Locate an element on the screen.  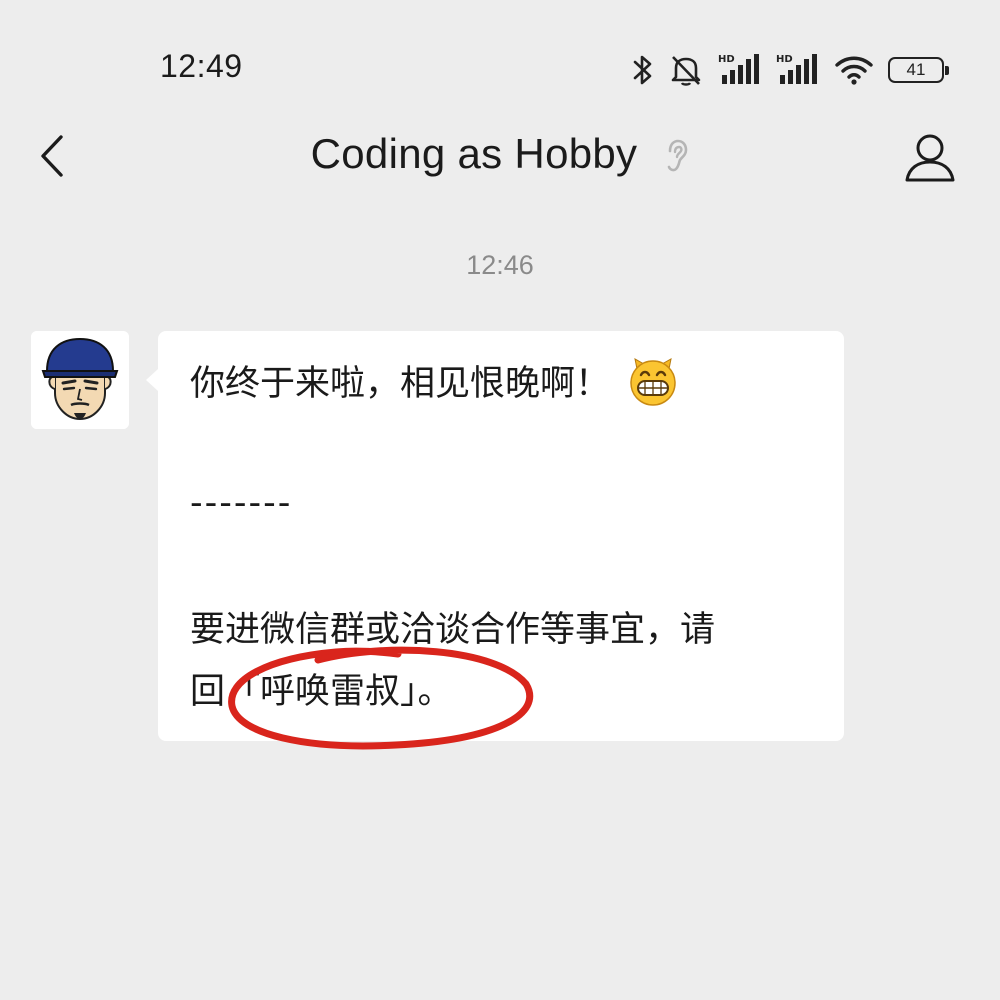
title-wrap: Coding as Hobby is located at coordinates (500, 154).